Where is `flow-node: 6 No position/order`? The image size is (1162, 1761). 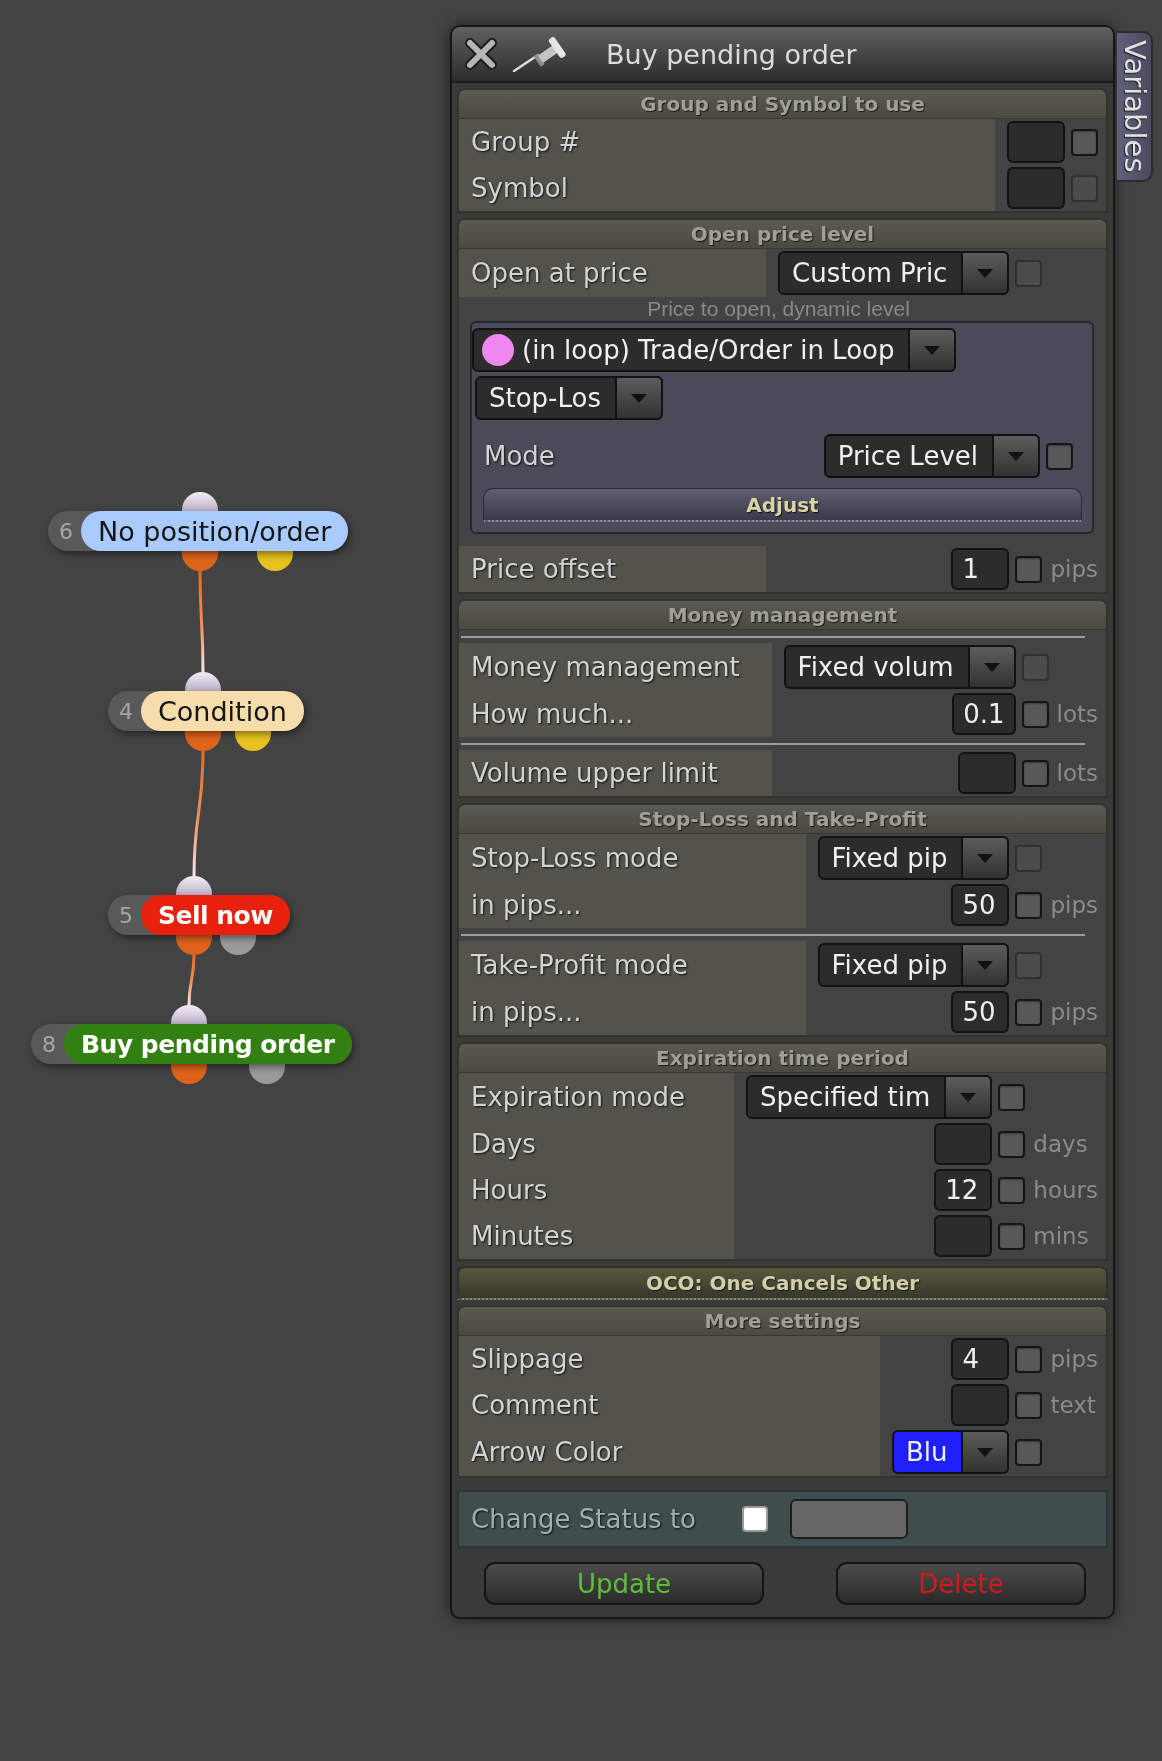 flow-node: 6 No position/order is located at coordinates (198, 531).